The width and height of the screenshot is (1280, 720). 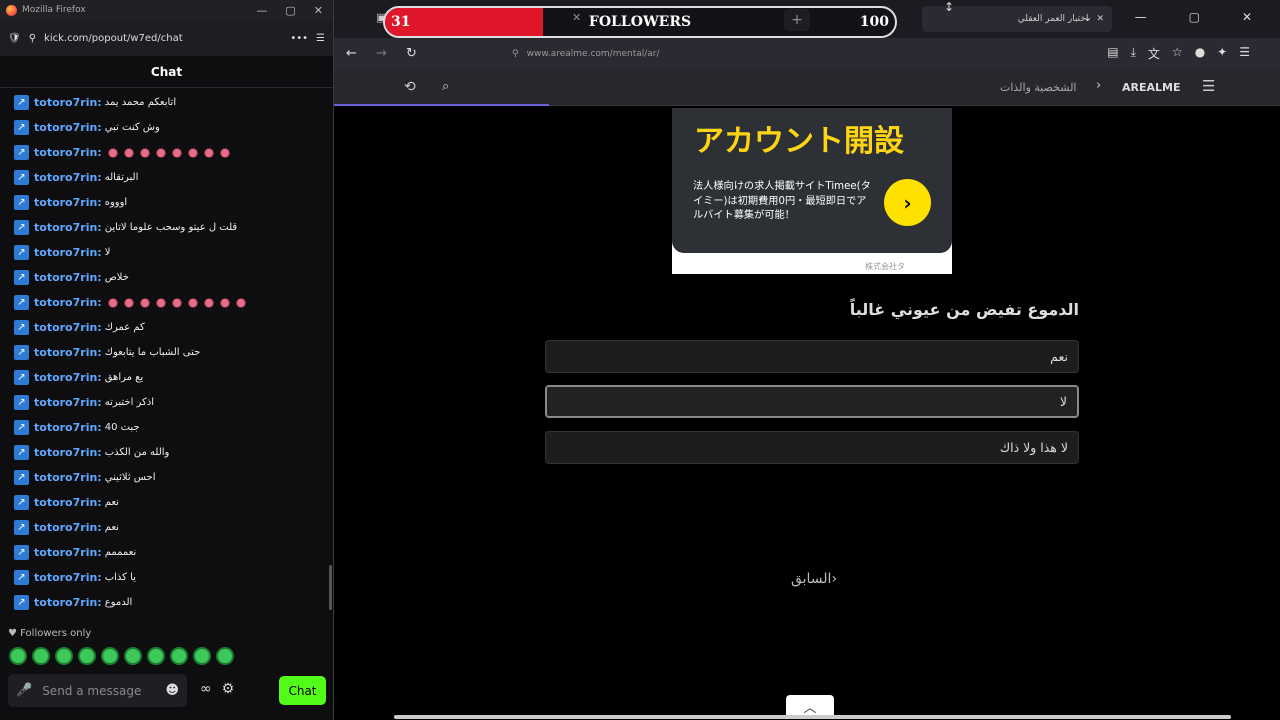 What do you see at coordinates (121, 656) in the screenshot?
I see `emote-bar` at bounding box center [121, 656].